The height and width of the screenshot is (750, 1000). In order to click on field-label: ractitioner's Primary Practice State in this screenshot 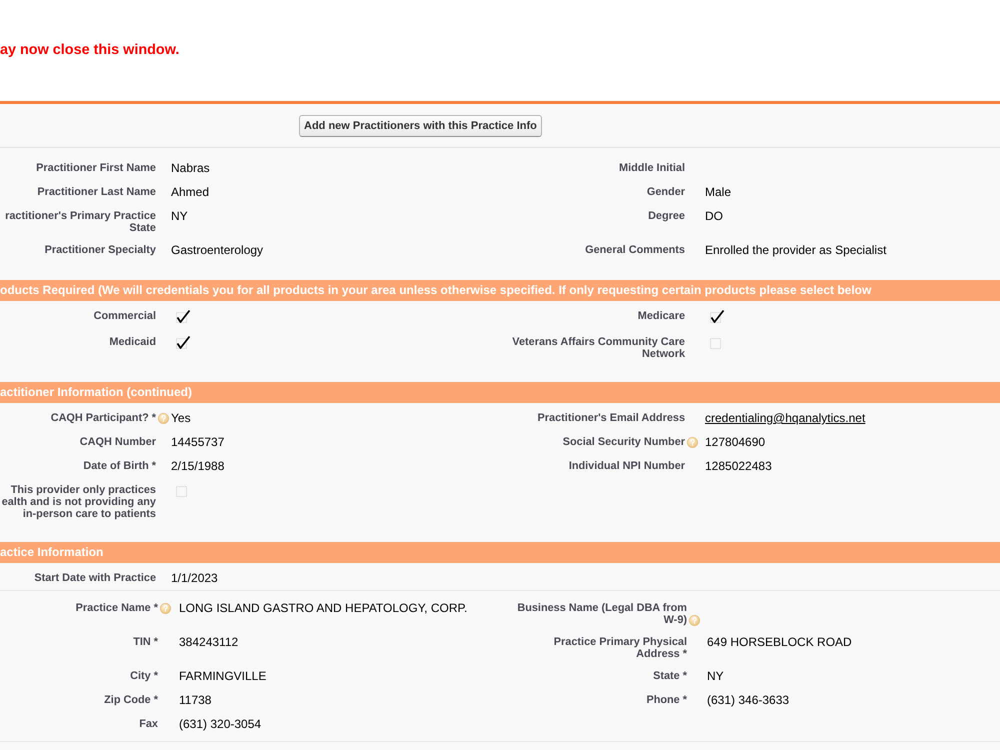, I will do `click(80, 222)`.